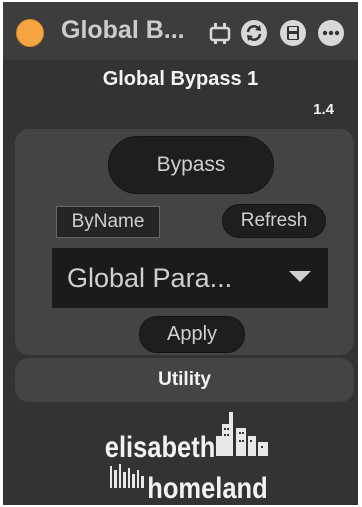 The width and height of the screenshot is (362, 507). I want to click on refresh-button: Refresh, so click(274, 221).